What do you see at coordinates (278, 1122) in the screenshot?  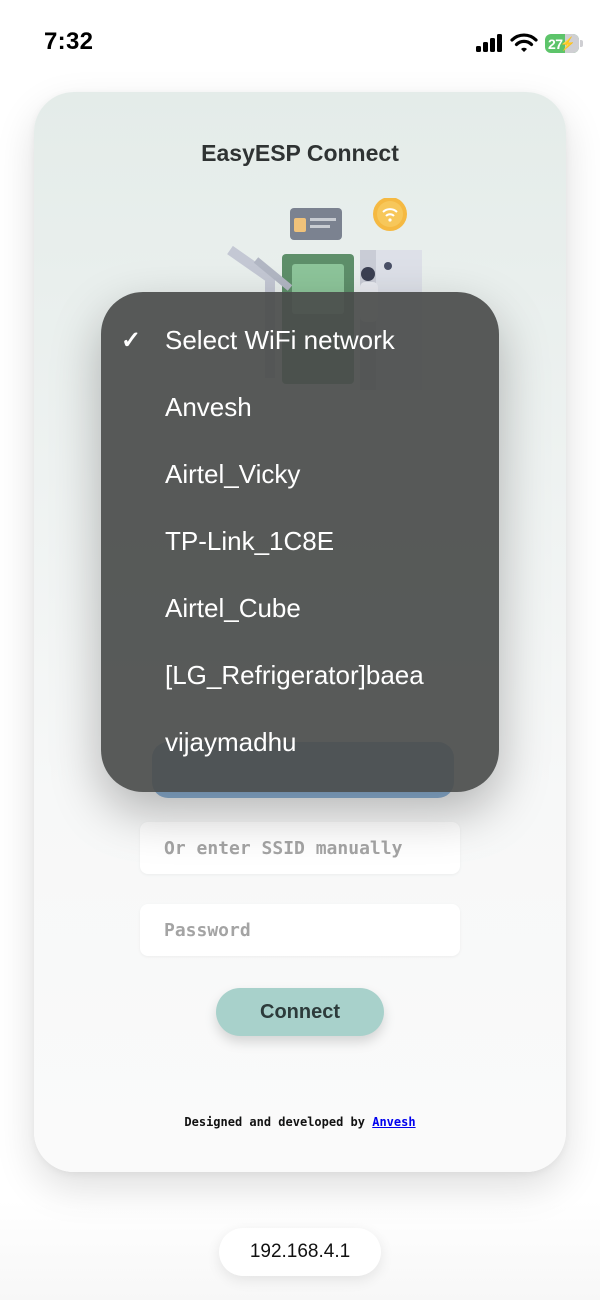 I see `credit-text: Designed and developed by` at bounding box center [278, 1122].